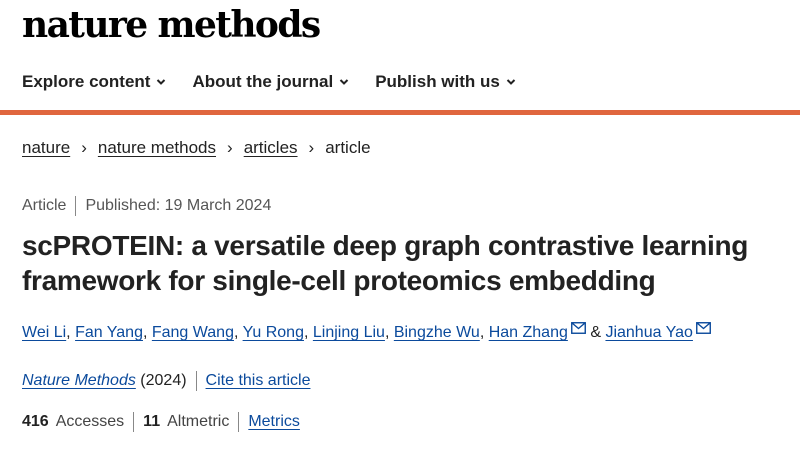  Describe the element at coordinates (648, 332) in the screenshot. I see `author-link: Jianhua Yao` at that location.